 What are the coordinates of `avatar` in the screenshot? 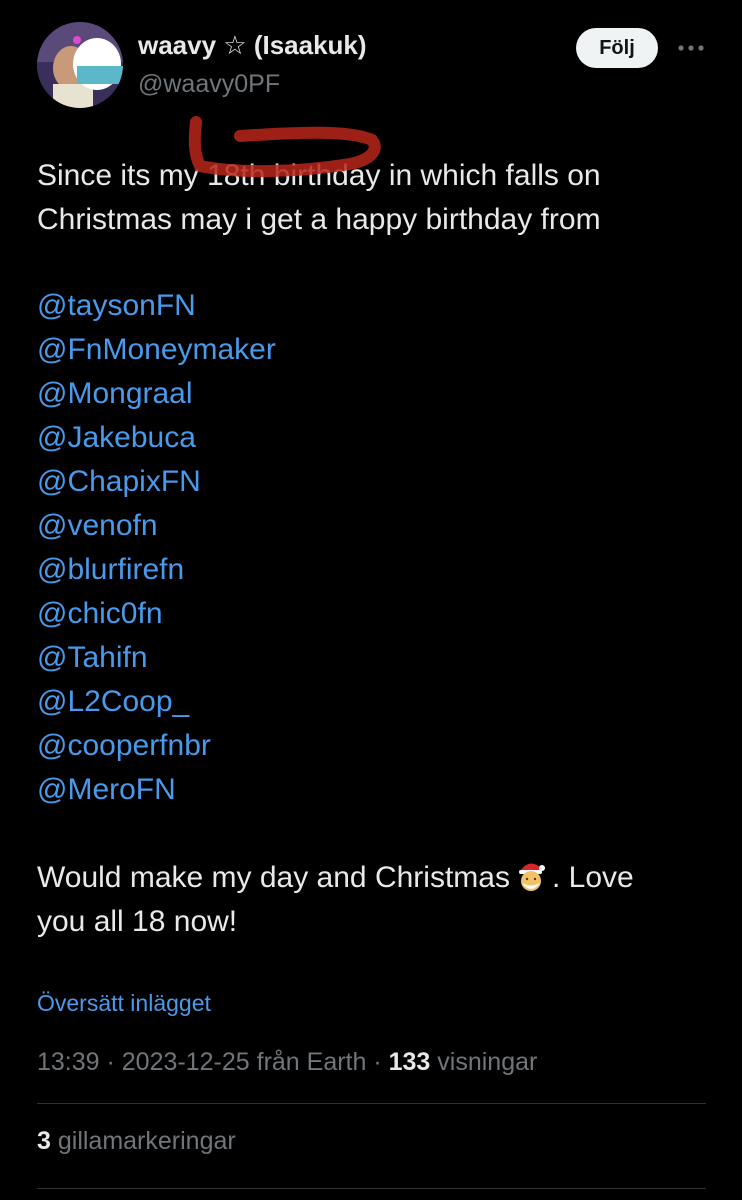 It's located at (80, 65).